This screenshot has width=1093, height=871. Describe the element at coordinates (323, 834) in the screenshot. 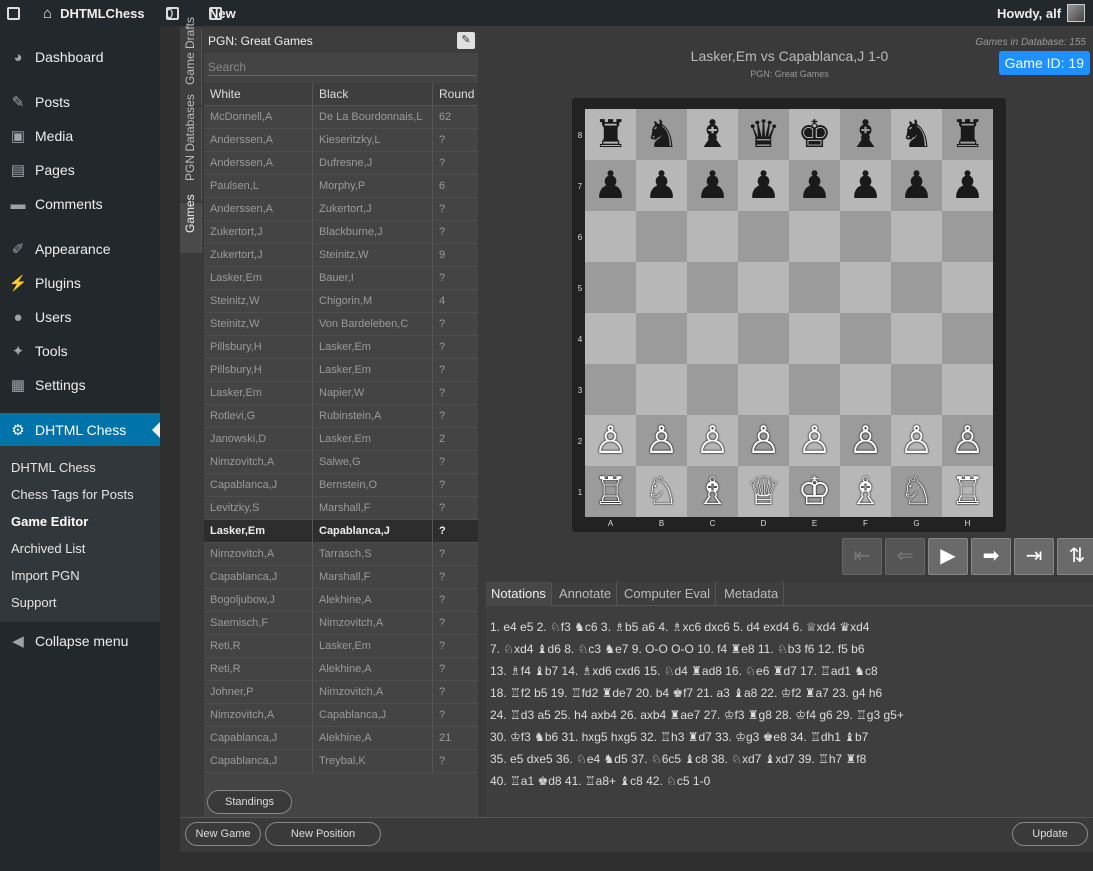

I see `new-position-button: New Position` at that location.